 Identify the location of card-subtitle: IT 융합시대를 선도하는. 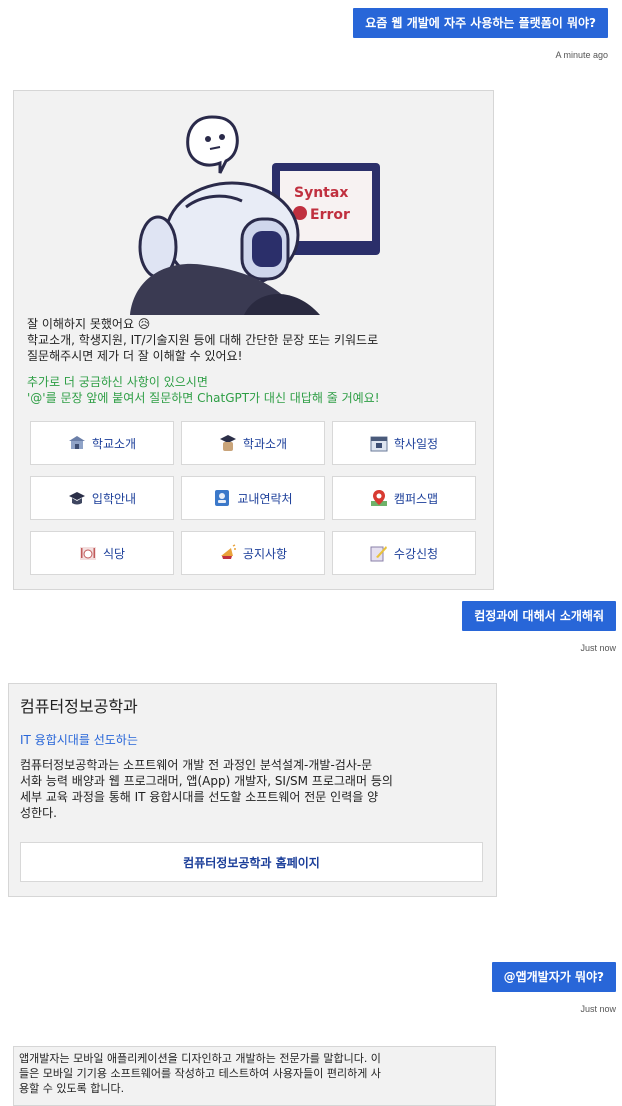
(79, 740).